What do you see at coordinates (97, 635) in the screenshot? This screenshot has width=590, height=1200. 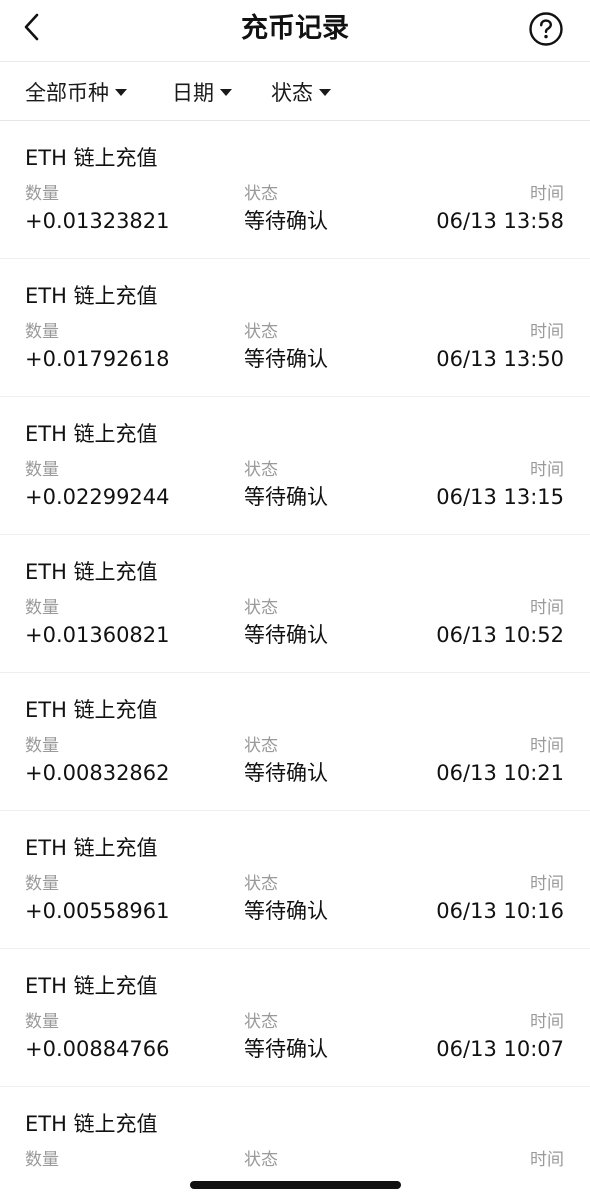 I see `amount-value: +0.01360821` at bounding box center [97, 635].